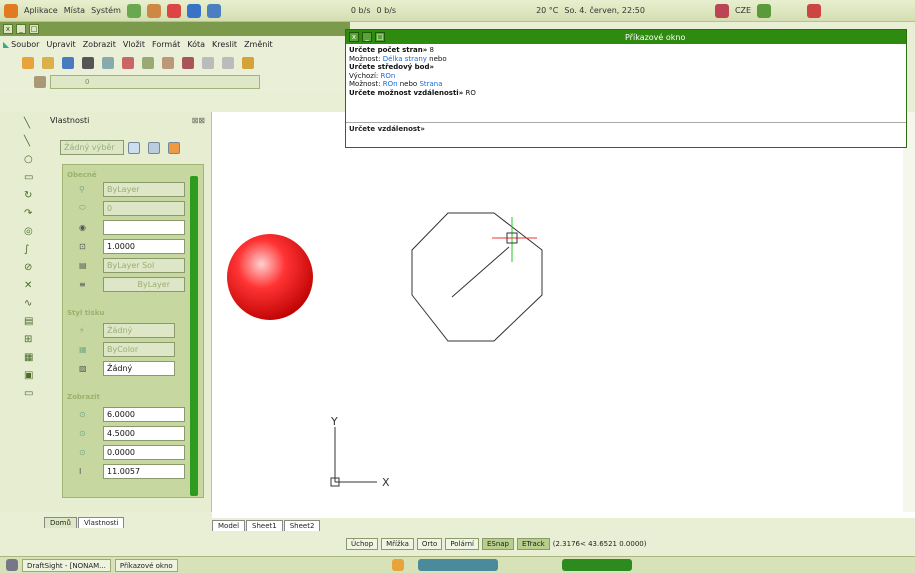  I want to click on layer-field: 0, so click(144, 208).